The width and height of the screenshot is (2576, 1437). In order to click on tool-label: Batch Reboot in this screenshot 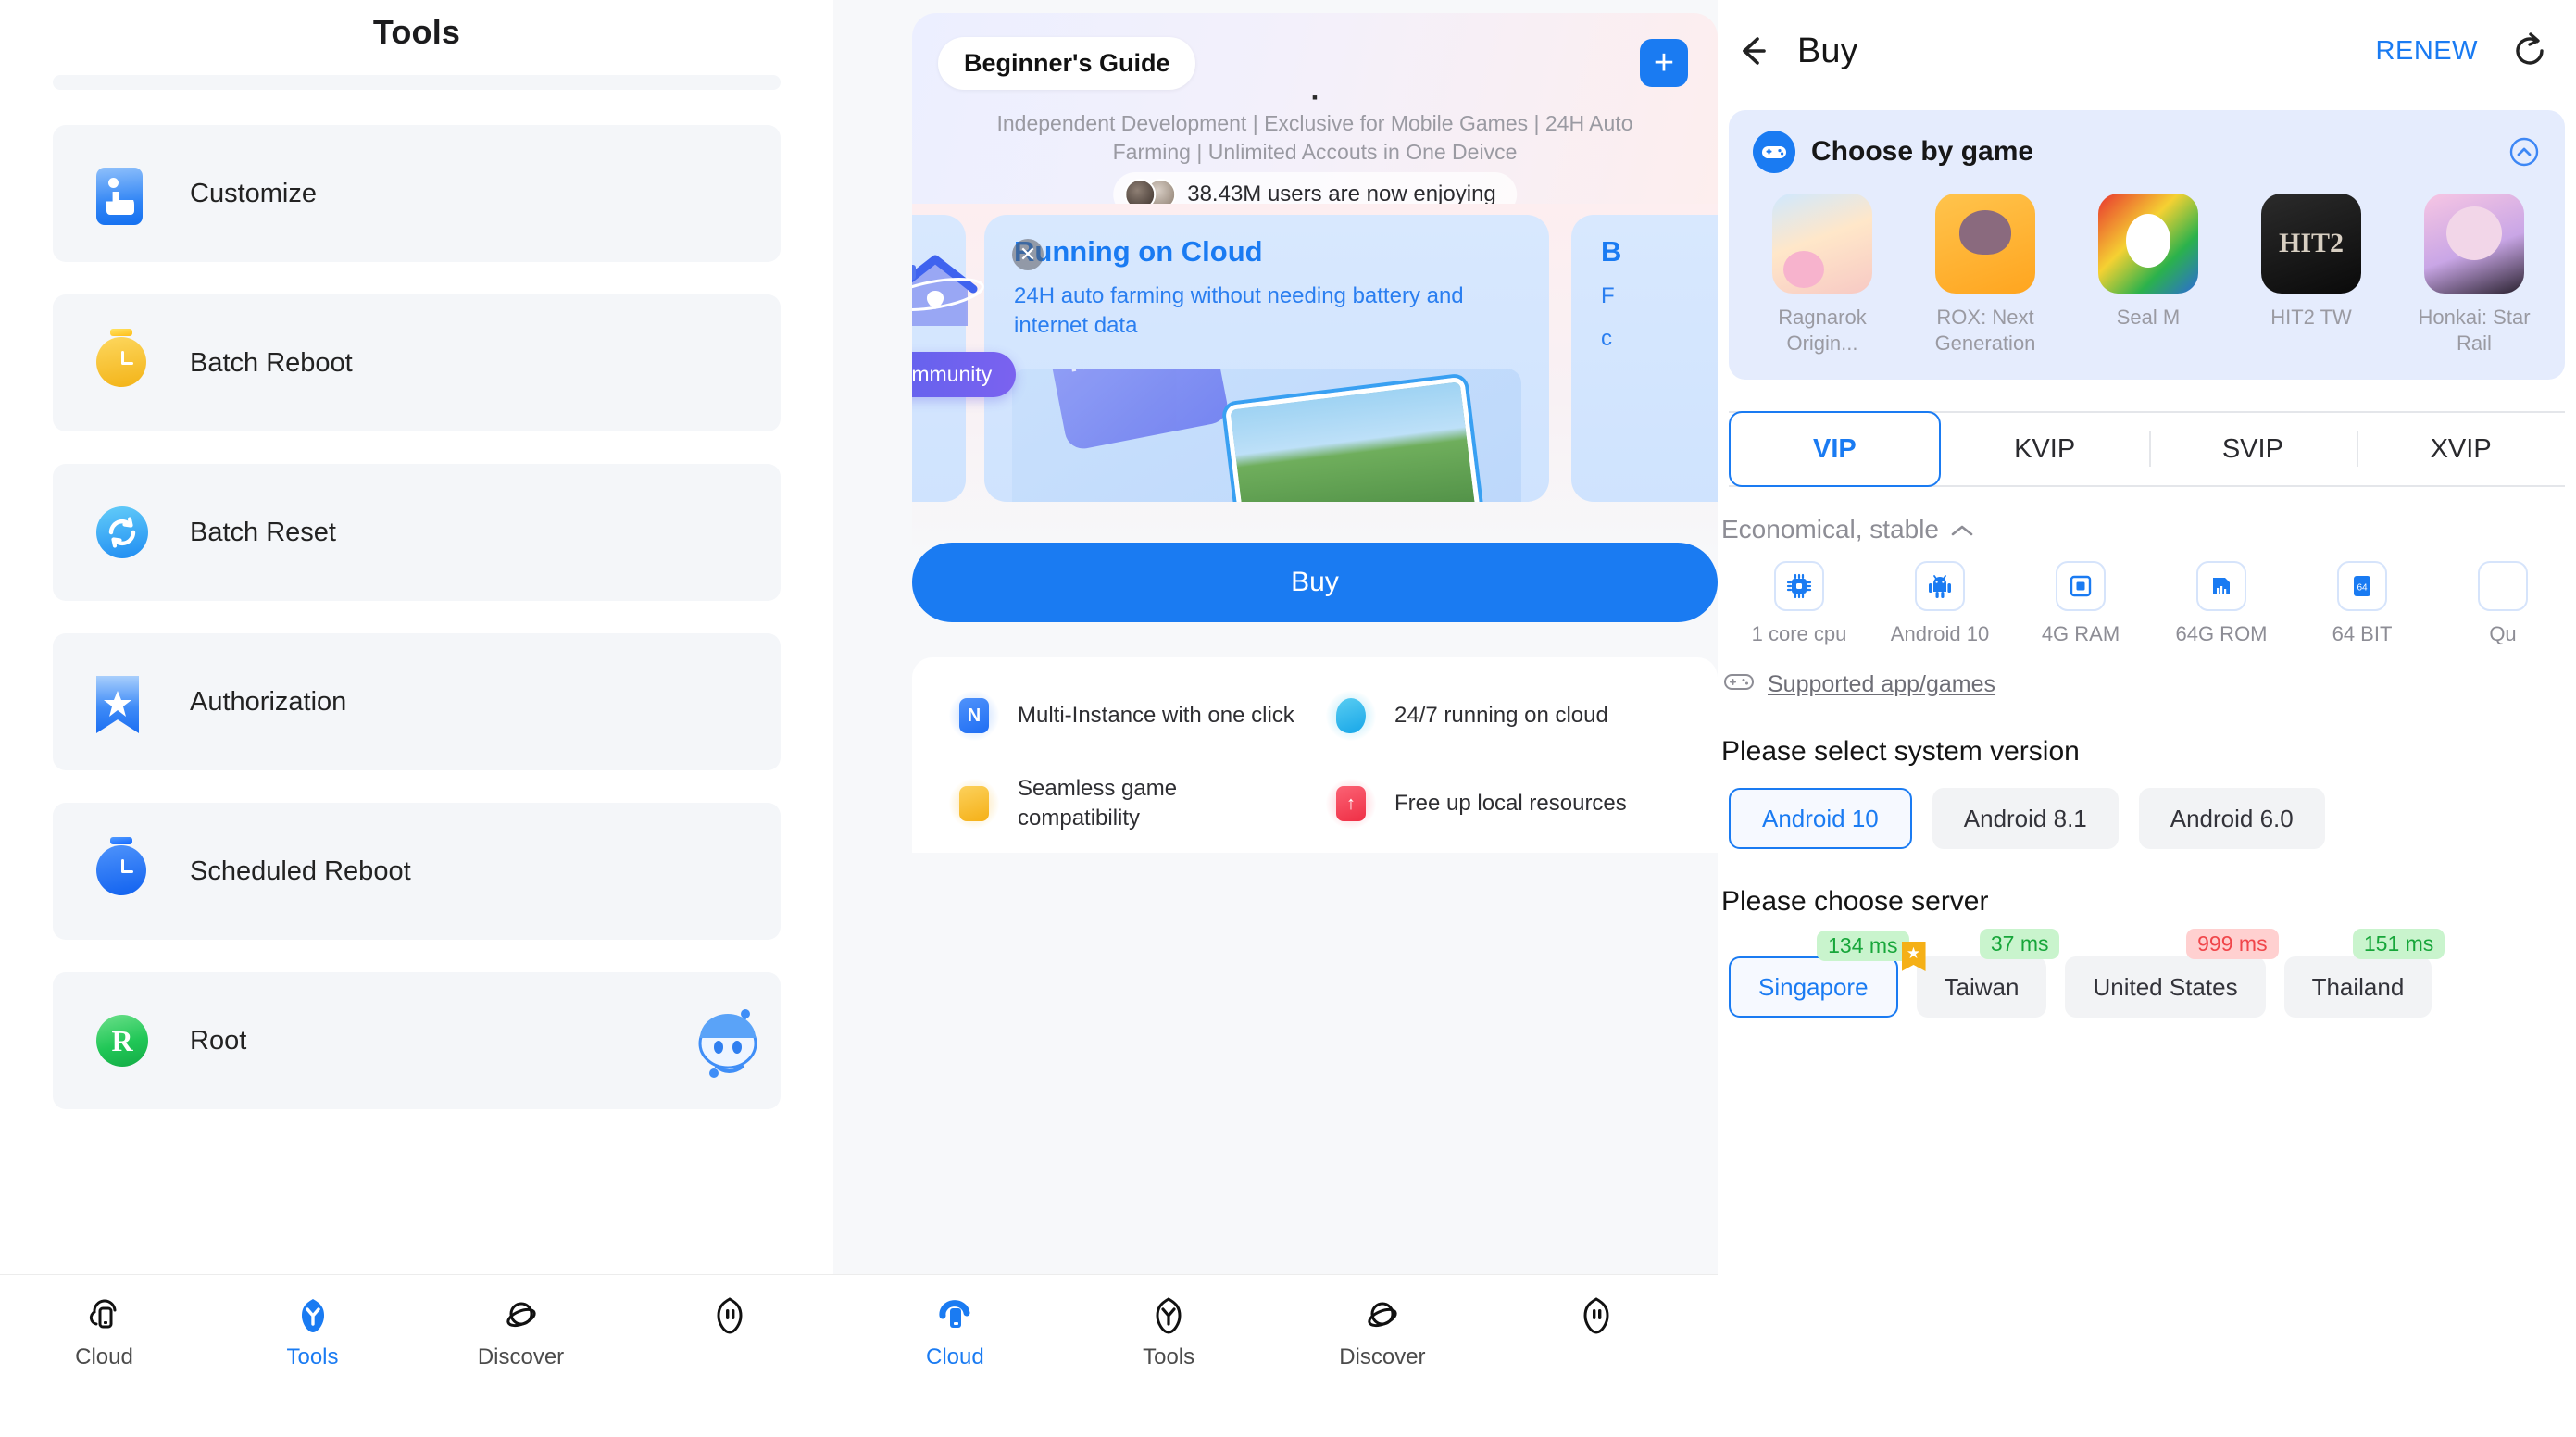, I will do `click(272, 363)`.